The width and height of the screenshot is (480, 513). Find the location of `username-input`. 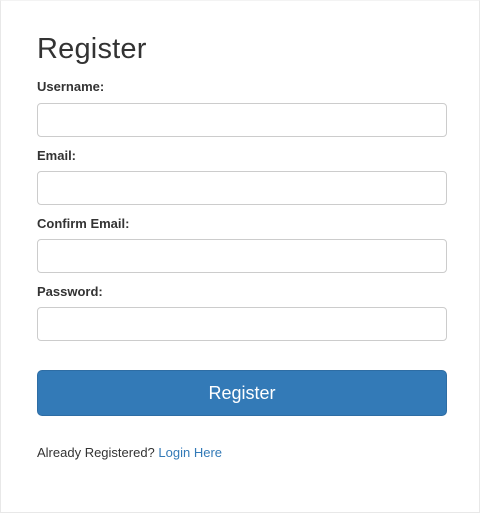

username-input is located at coordinates (242, 120).